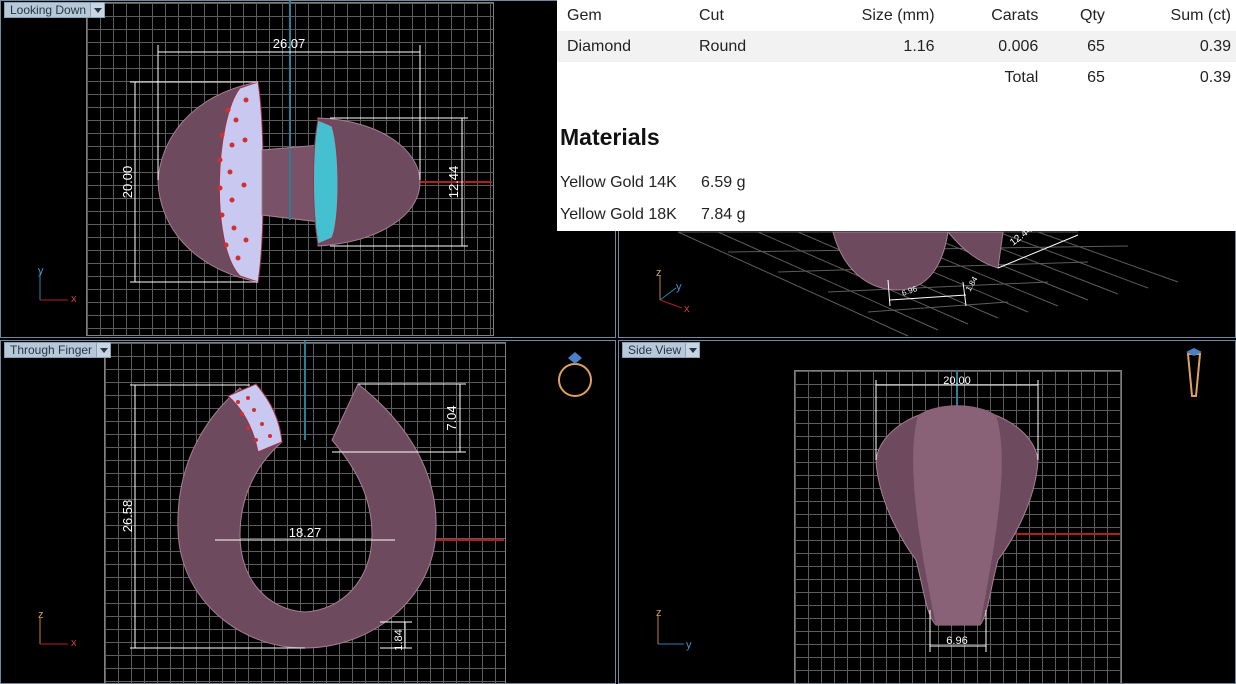 The image size is (1236, 684). I want to click on col-gem: Gem, so click(584, 15).